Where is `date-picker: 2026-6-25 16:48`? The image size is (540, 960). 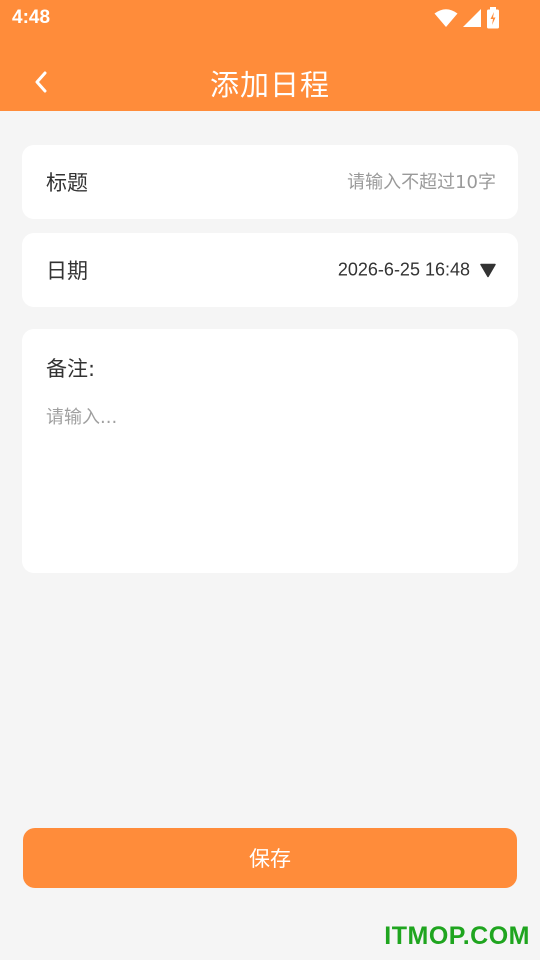
date-picker: 2026-6-25 16:48 is located at coordinates (417, 270).